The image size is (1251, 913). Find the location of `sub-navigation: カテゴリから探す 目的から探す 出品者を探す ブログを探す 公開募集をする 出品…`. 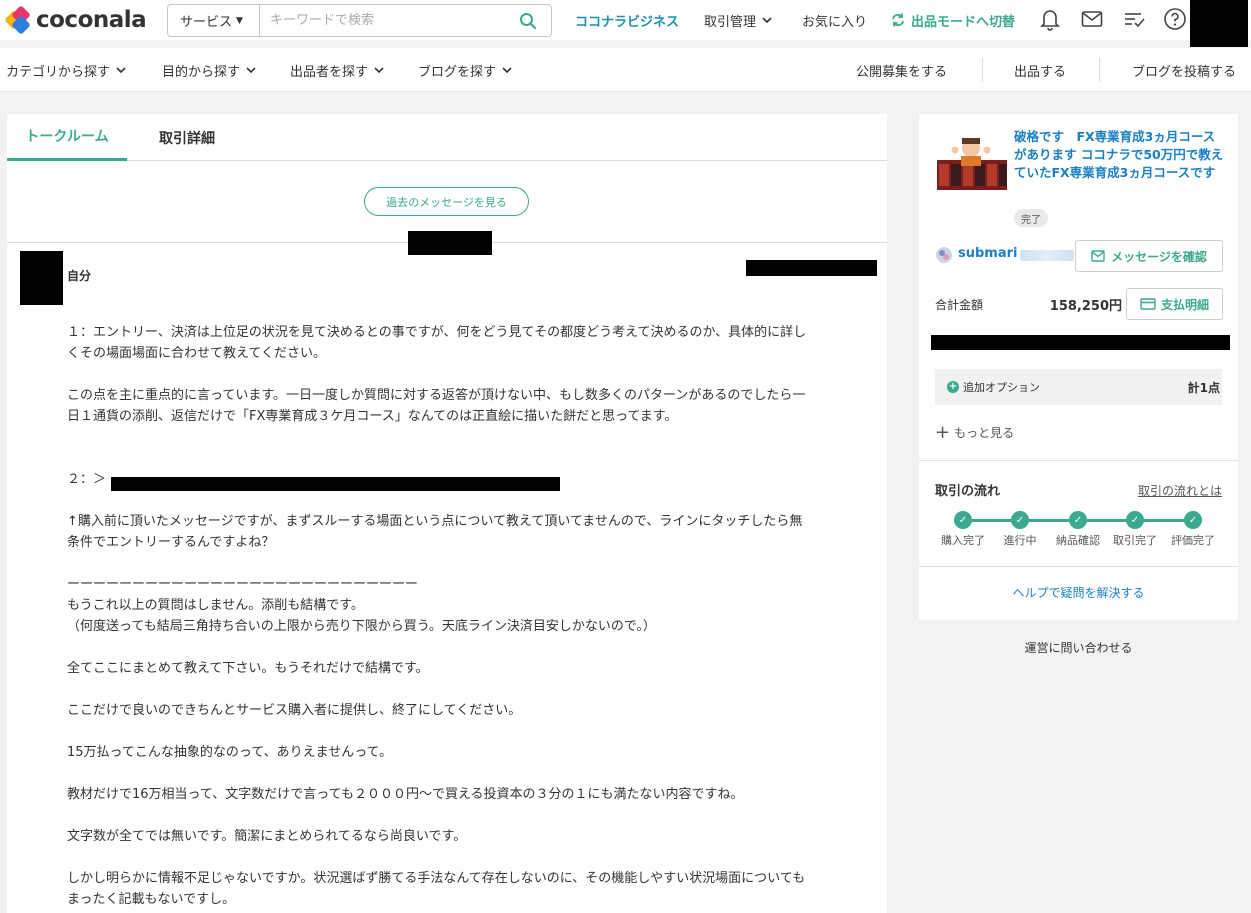

sub-navigation: カテゴリから探す 目的から探す 出品者を探す ブログを探す 公開募集をする 出品… is located at coordinates (625, 70).